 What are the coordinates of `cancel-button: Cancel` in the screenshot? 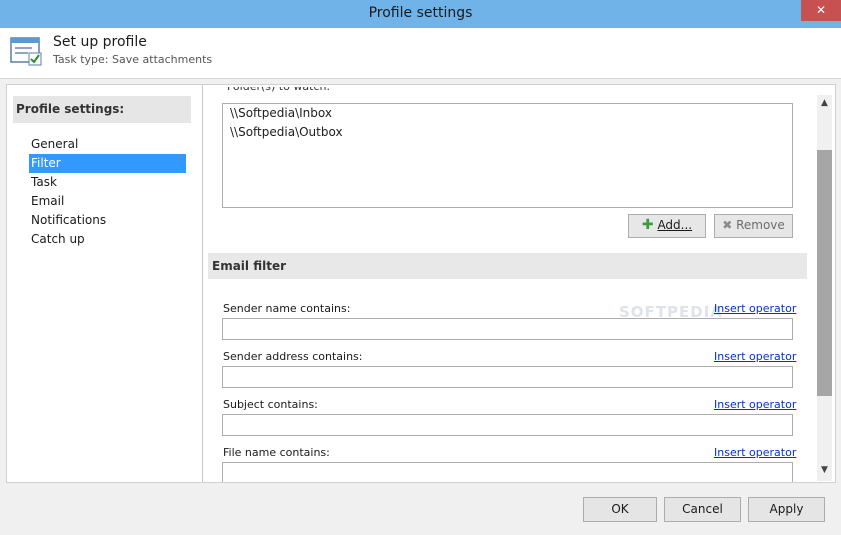 It's located at (702, 509).